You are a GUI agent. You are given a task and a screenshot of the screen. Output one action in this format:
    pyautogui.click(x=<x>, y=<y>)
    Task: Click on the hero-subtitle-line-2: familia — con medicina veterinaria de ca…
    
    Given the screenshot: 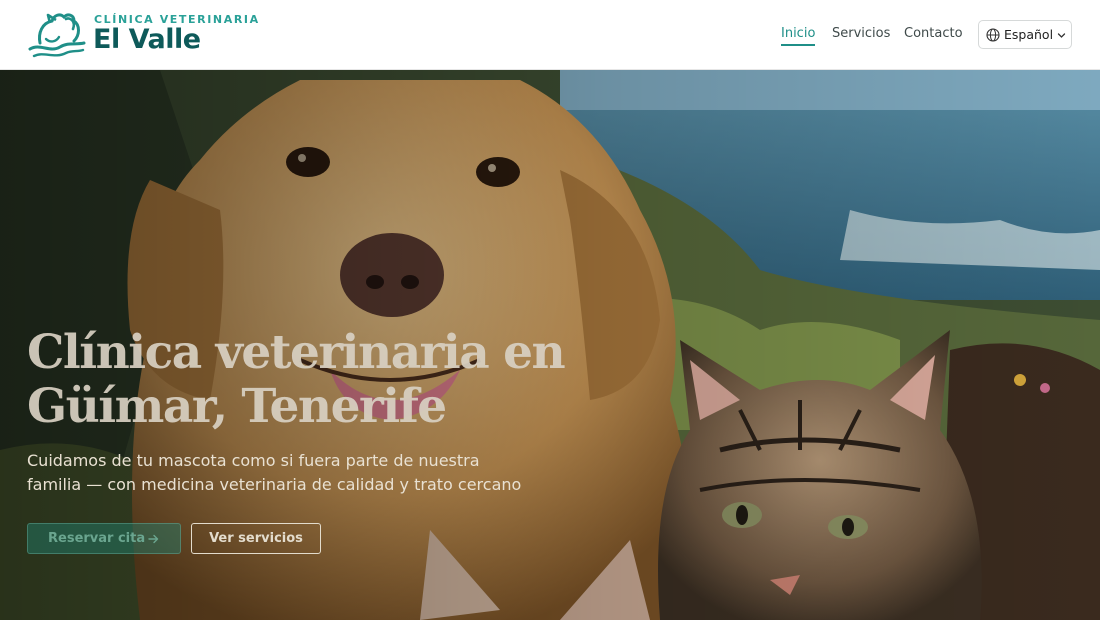 What is the action you would take?
    pyautogui.click(x=274, y=484)
    